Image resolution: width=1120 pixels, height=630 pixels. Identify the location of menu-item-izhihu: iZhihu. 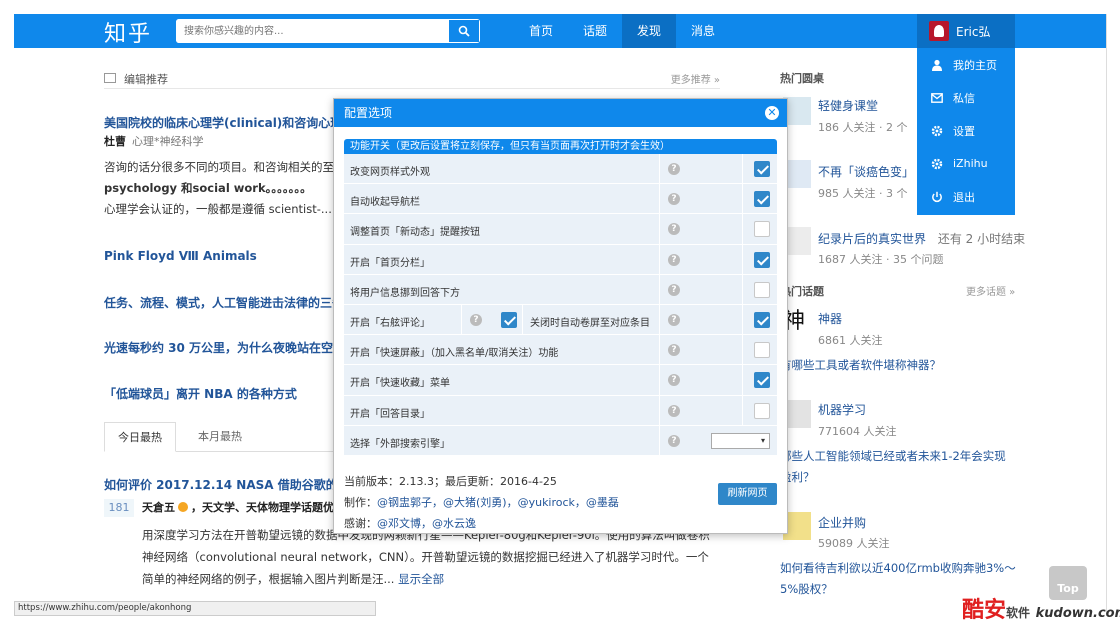
(966, 163).